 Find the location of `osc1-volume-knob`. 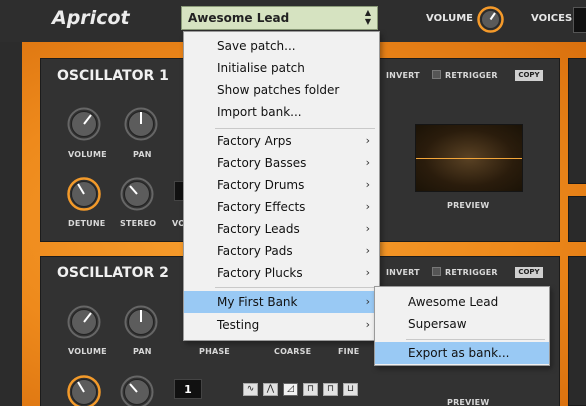

osc1-volume-knob is located at coordinates (84, 124).